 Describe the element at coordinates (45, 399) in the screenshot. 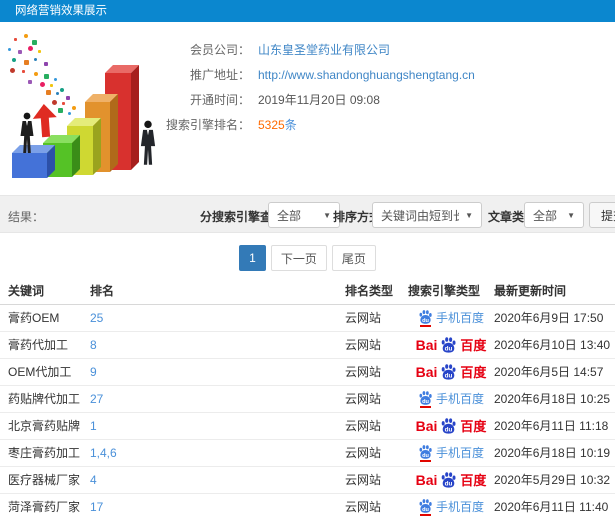

I see `keyword-cell: 药贴牌代加工` at that location.